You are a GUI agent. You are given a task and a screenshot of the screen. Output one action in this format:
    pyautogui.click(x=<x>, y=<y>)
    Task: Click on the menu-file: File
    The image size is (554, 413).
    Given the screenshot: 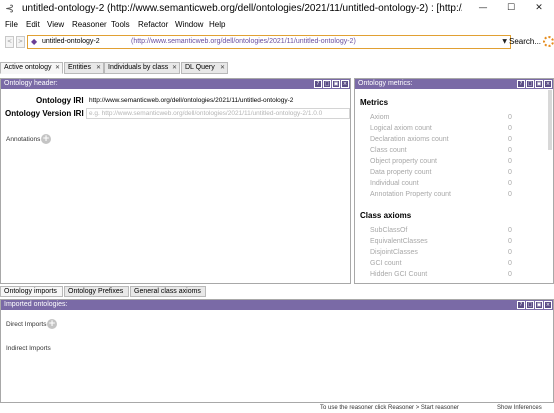 What is the action you would take?
    pyautogui.click(x=11, y=24)
    